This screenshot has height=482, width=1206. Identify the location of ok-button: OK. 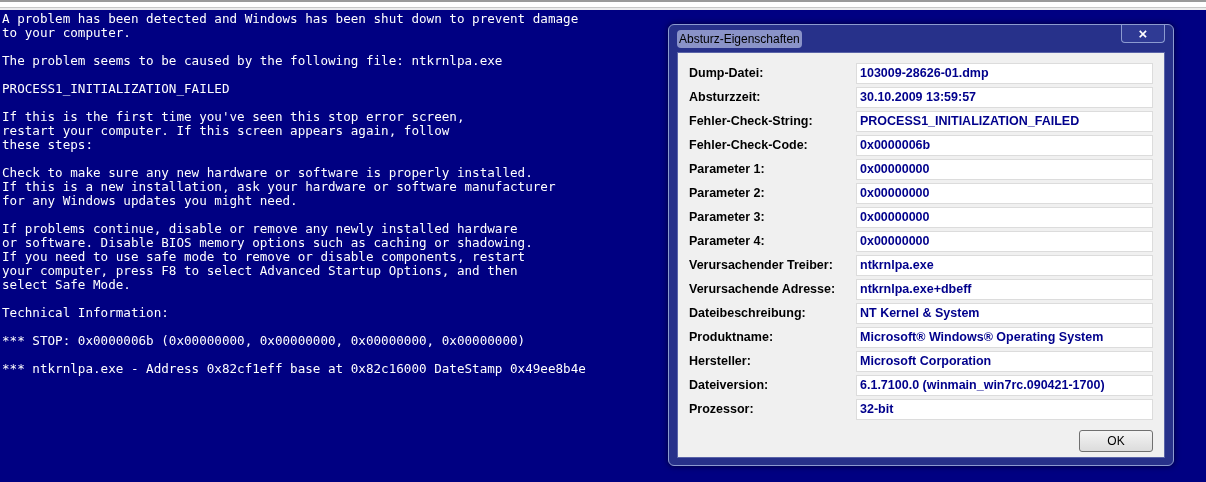
(1116, 441).